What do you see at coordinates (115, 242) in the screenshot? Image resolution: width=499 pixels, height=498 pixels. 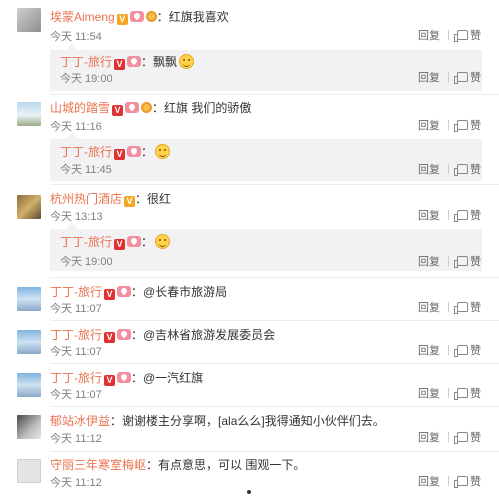 I see `reply-text-line: 丁丁-旅行 V ：` at bounding box center [115, 242].